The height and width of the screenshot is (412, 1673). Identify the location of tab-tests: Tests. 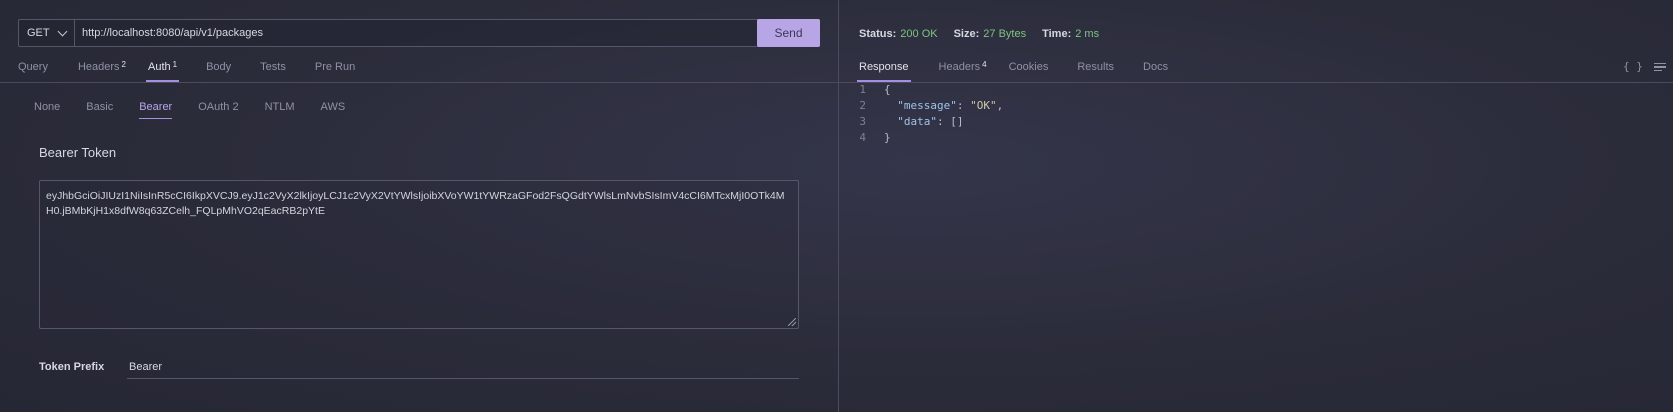
(273, 67).